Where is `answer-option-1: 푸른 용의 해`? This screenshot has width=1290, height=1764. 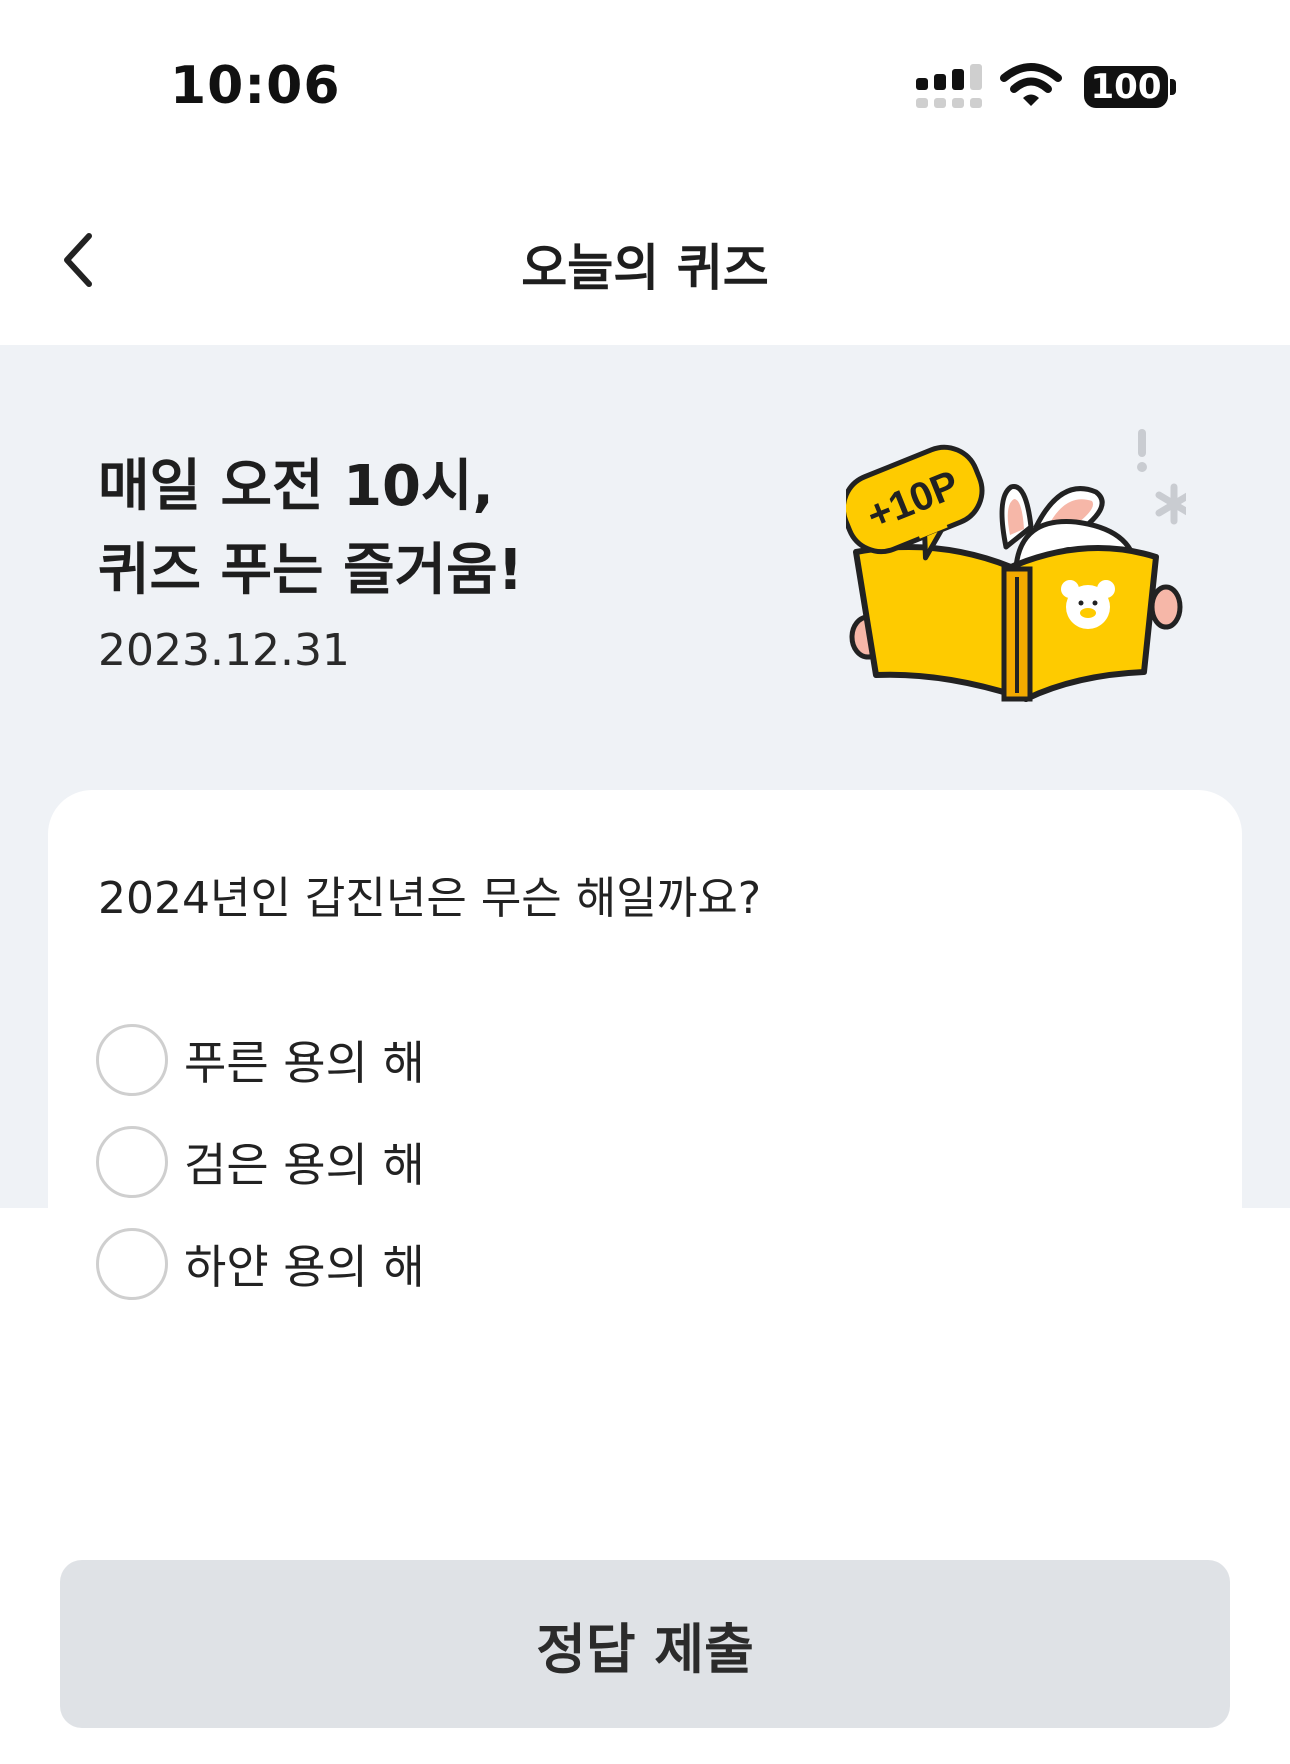 answer-option-1: 푸른 용의 해 is located at coordinates (496, 1060).